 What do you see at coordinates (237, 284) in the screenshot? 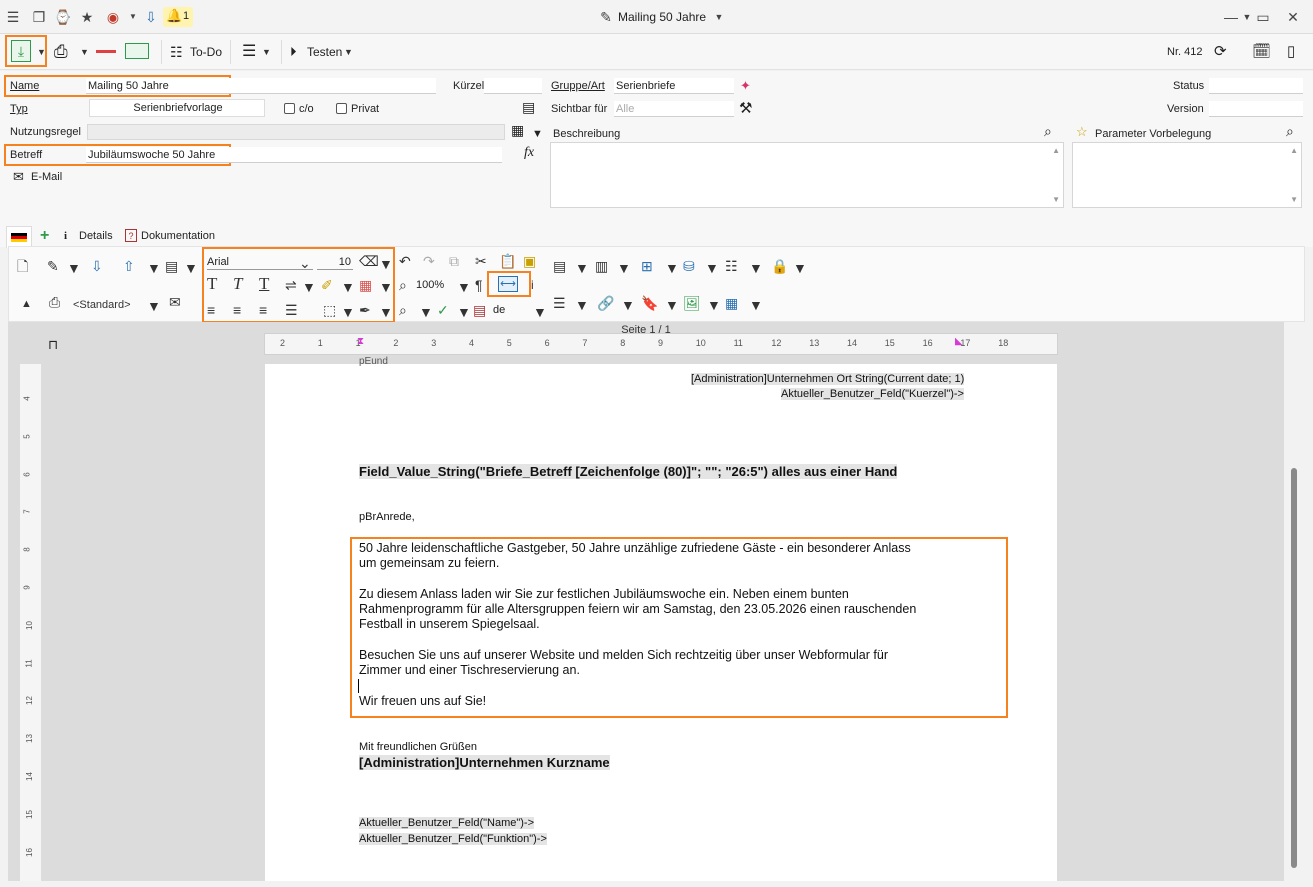
I see `italic-icon: T` at bounding box center [237, 284].